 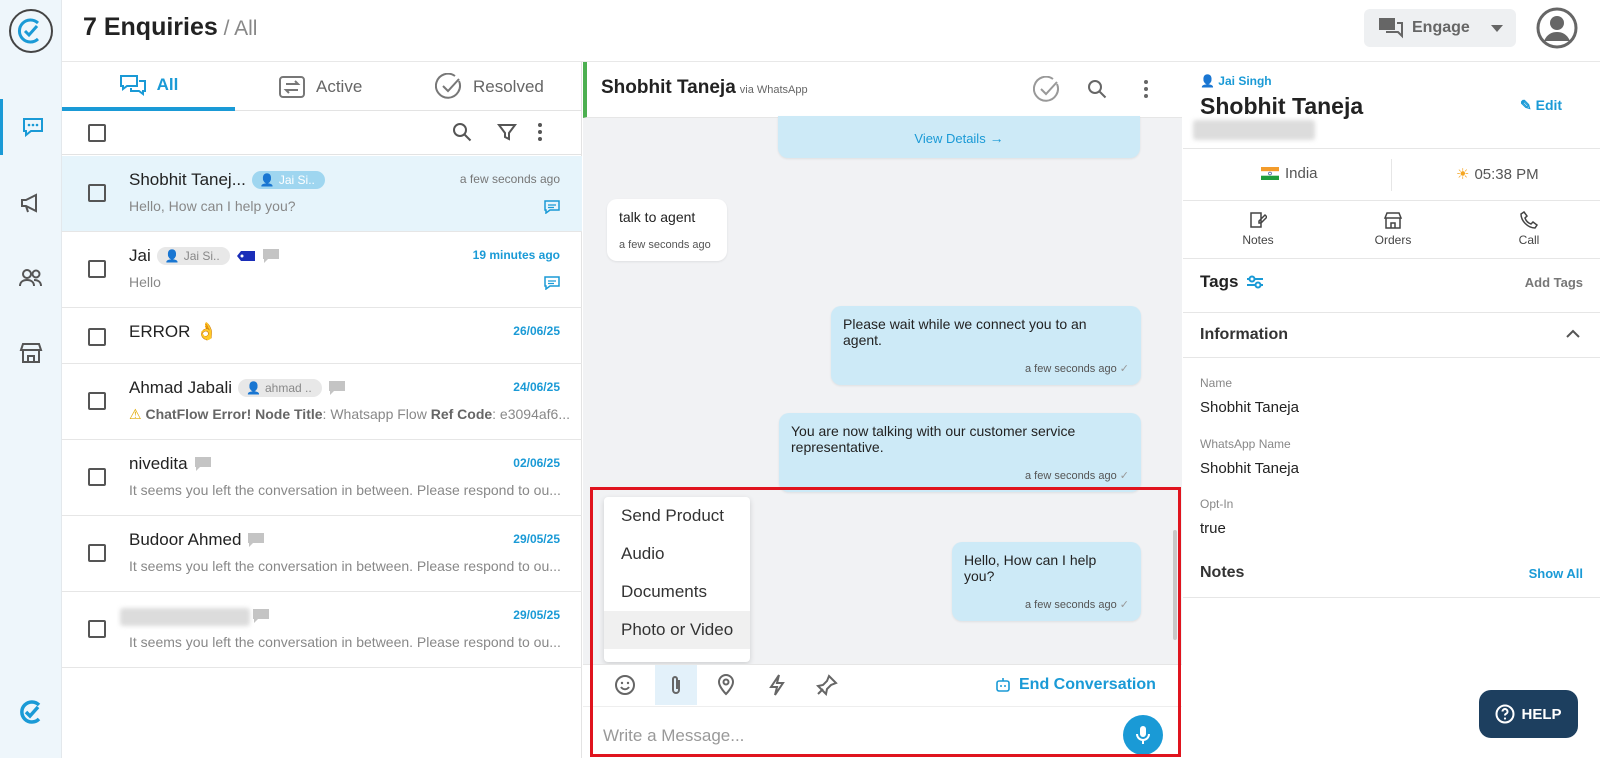 What do you see at coordinates (246, 256) in the screenshot?
I see `tag-icon` at bounding box center [246, 256].